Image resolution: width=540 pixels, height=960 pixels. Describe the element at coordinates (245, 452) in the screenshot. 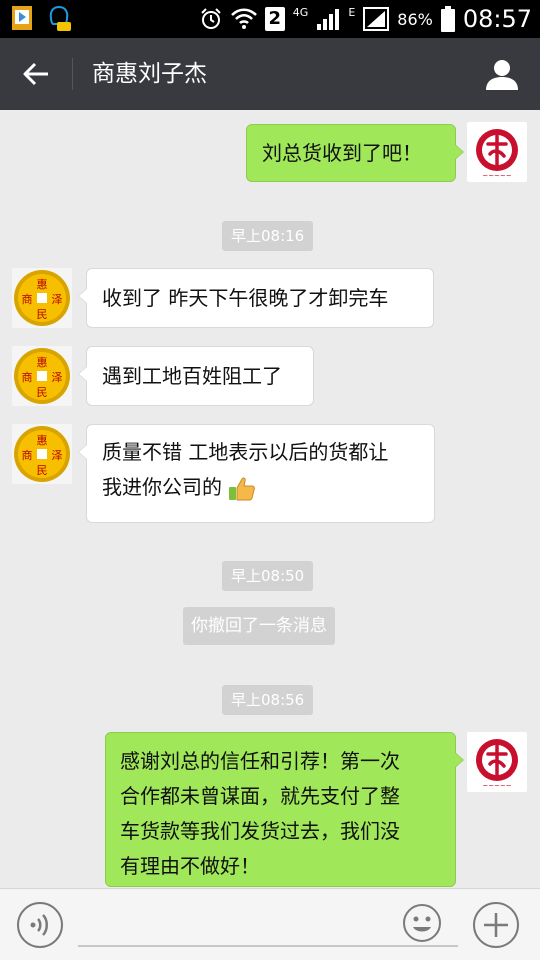

I see `message-text-line: 质量不错 工地表示以后的货都让` at that location.